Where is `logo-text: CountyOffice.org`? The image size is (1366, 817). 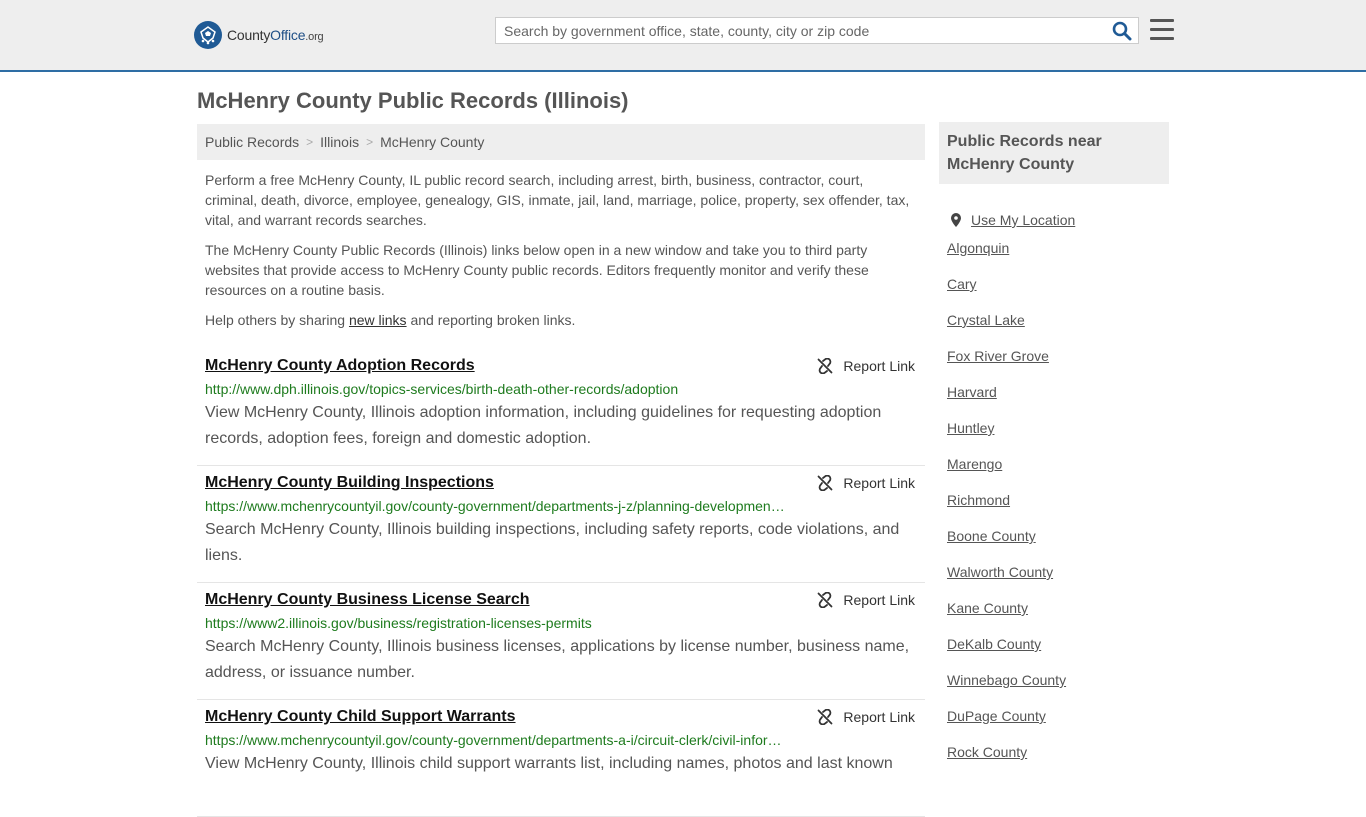
logo-text: CountyOffice.org is located at coordinates (275, 35).